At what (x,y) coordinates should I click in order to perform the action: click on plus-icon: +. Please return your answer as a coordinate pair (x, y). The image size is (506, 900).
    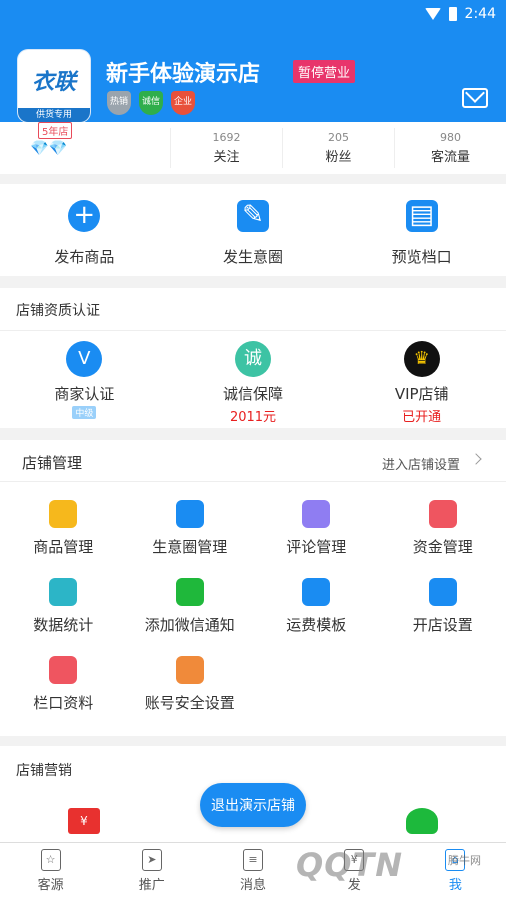
    Looking at the image, I should click on (84, 216).